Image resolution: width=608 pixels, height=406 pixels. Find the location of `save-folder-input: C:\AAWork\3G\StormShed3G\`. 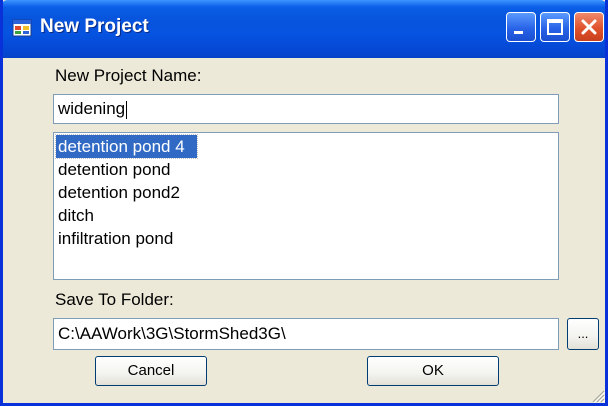

save-folder-input: C:\AAWork\3G\StormShed3G\ is located at coordinates (306, 334).